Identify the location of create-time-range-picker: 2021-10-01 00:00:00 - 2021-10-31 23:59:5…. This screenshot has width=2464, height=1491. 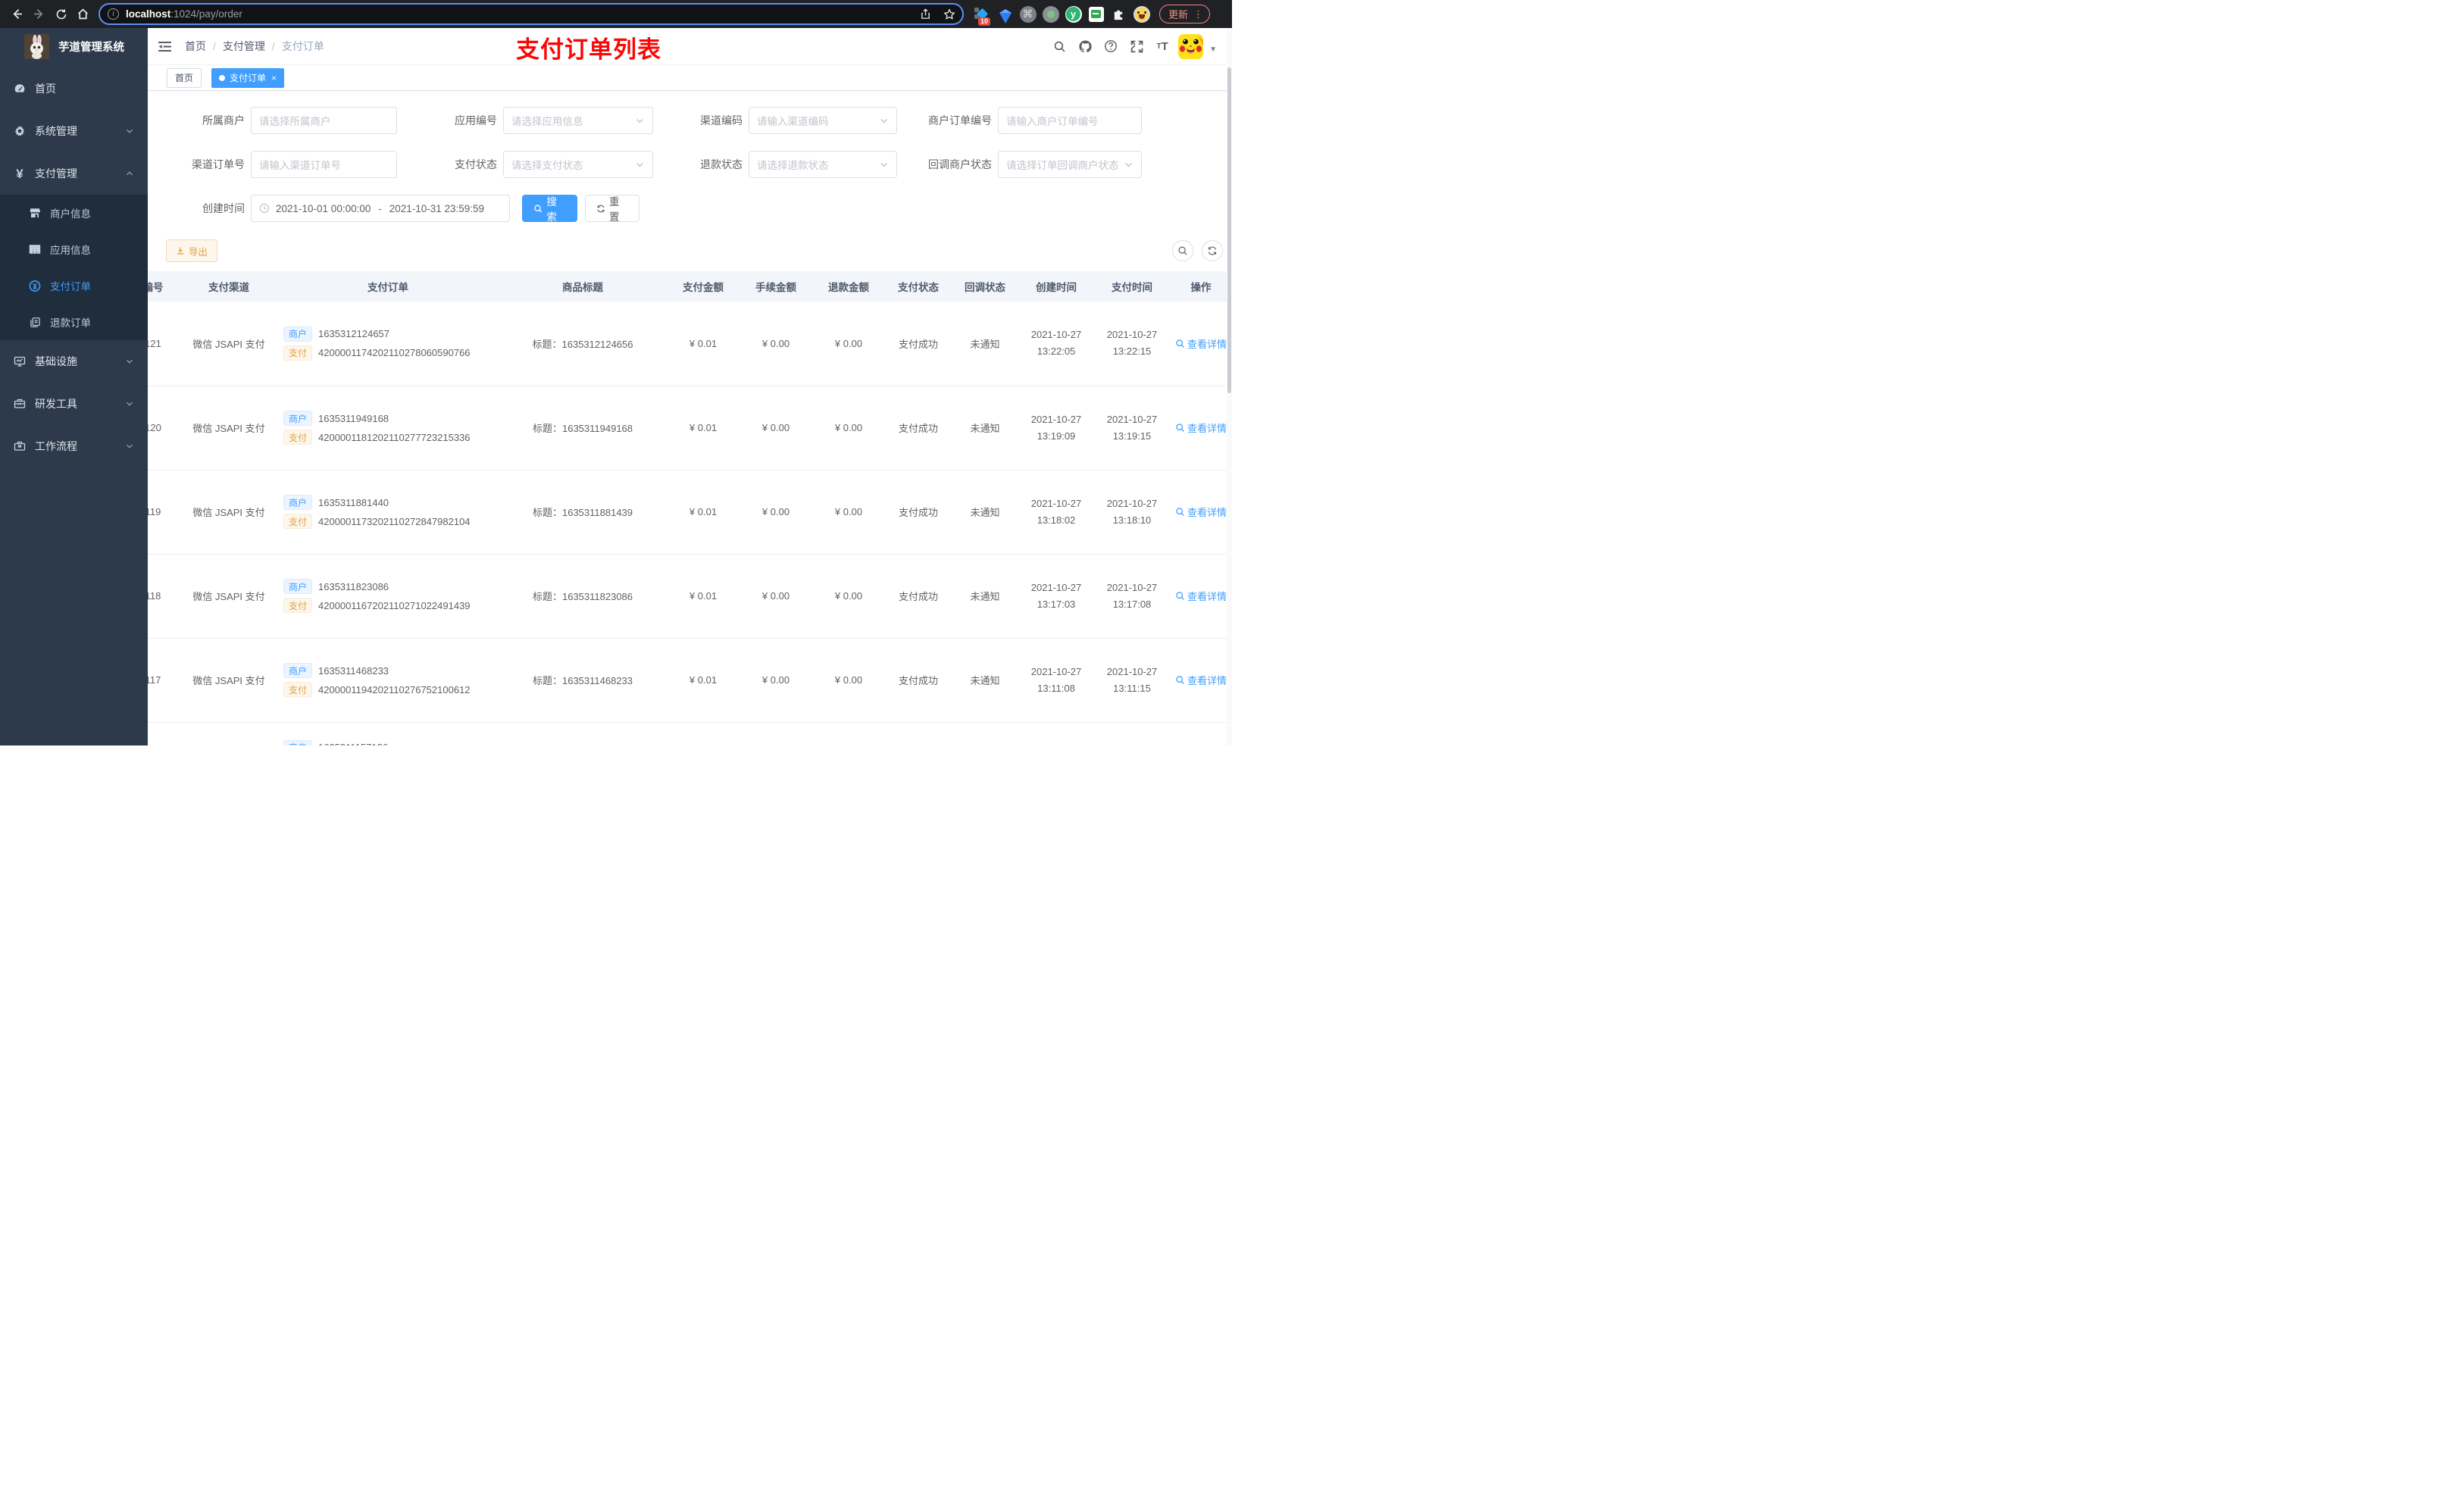
(380, 208).